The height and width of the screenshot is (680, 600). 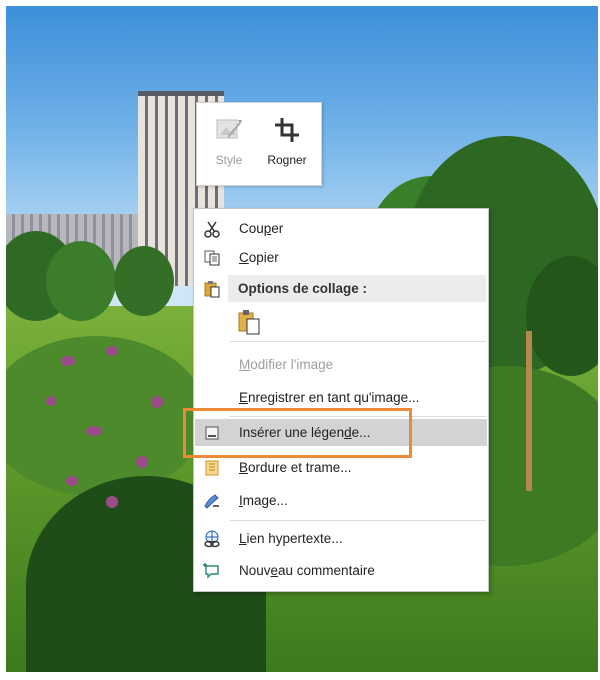 I want to click on copy-icon, so click(x=212, y=258).